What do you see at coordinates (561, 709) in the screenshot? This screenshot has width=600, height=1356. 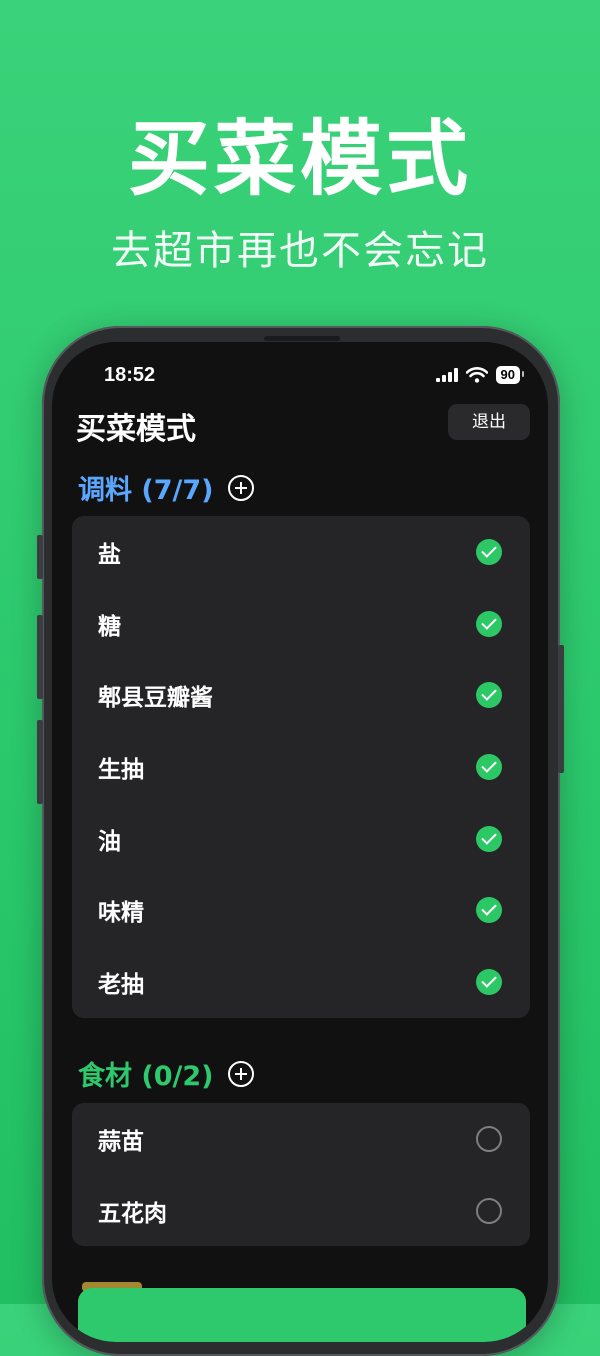 I see `side-button-power` at bounding box center [561, 709].